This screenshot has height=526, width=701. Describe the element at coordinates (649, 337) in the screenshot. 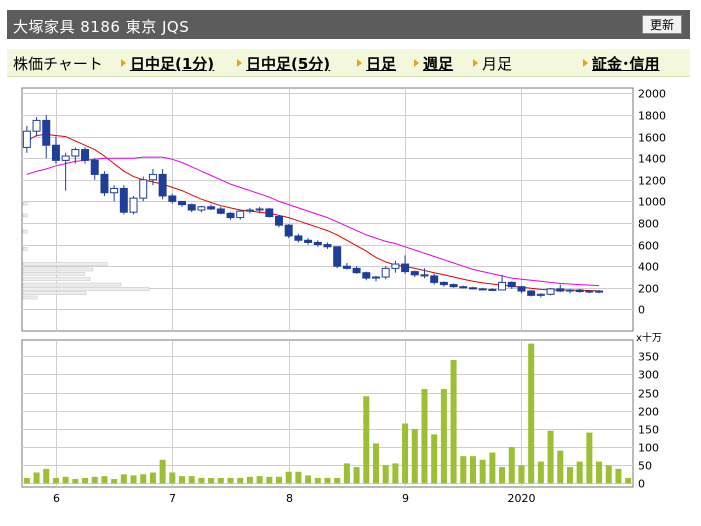

I see `volume-unit-label: x十万` at that location.